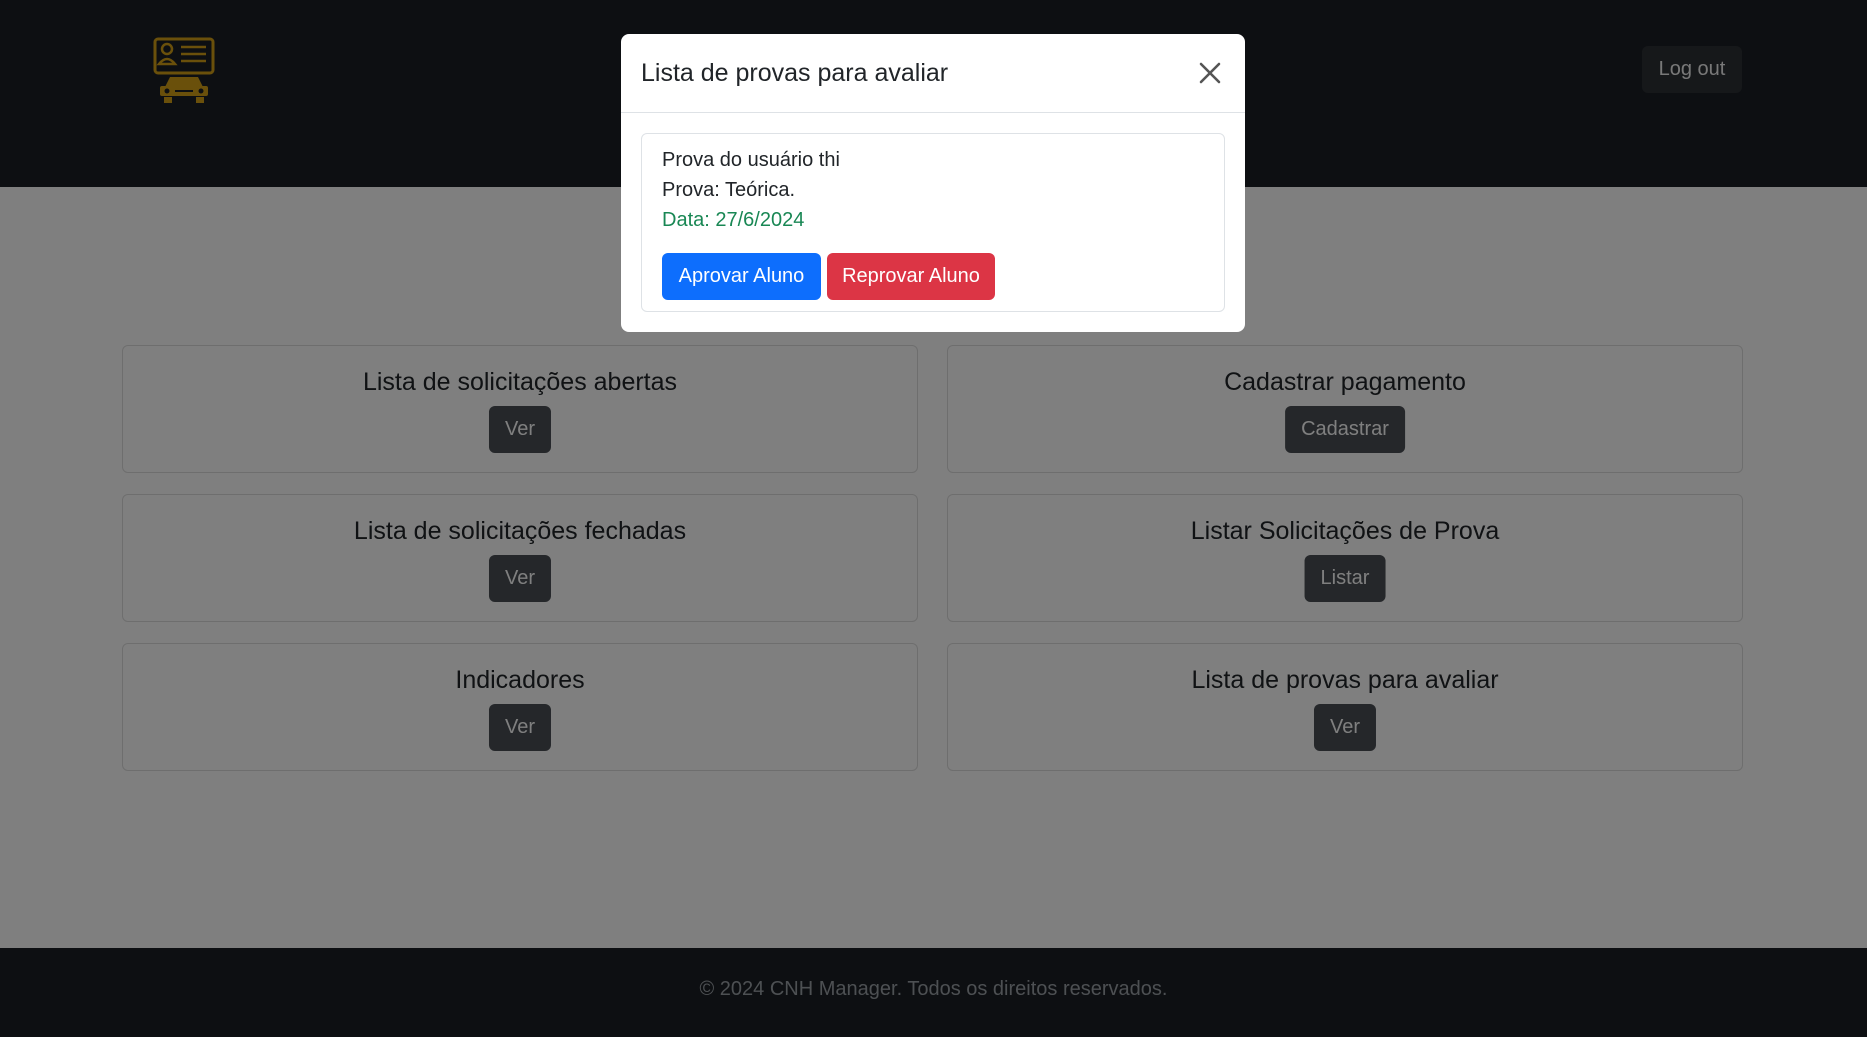 This screenshot has height=1037, width=1867. Describe the element at coordinates (729, 190) in the screenshot. I see `exam-type: Prova: Teórica.` at that location.